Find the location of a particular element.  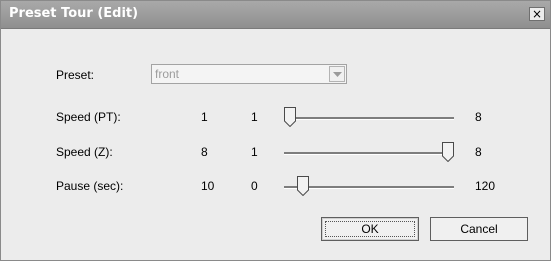

preset-select: front is located at coordinates (249, 74).